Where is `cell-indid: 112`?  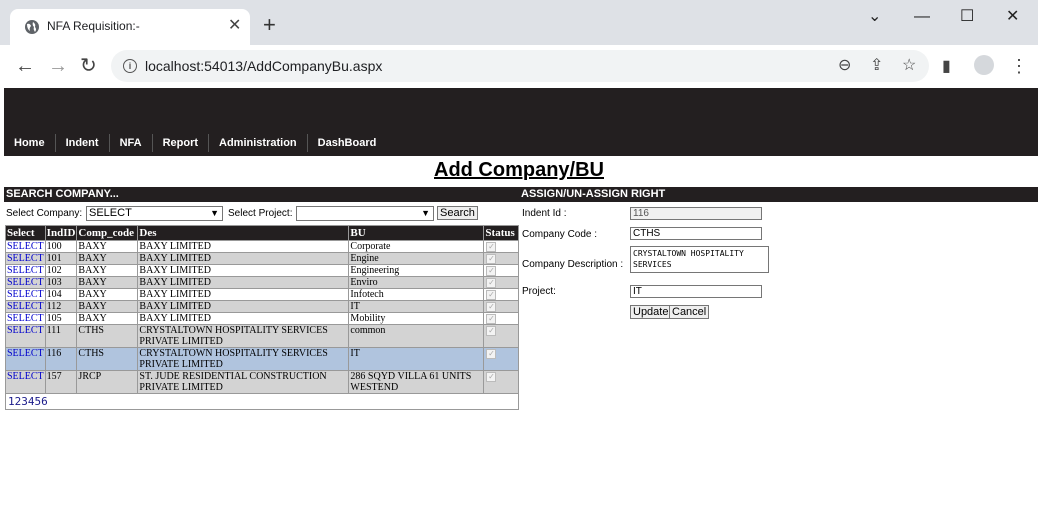
cell-indid: 112 is located at coordinates (61, 306).